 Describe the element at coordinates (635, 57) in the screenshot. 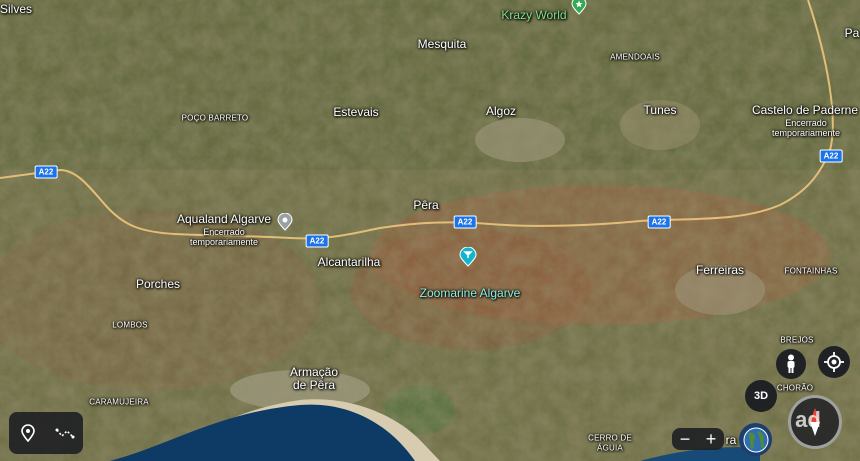

I see `locality-label-amendoais: AMENDOAIS` at that location.